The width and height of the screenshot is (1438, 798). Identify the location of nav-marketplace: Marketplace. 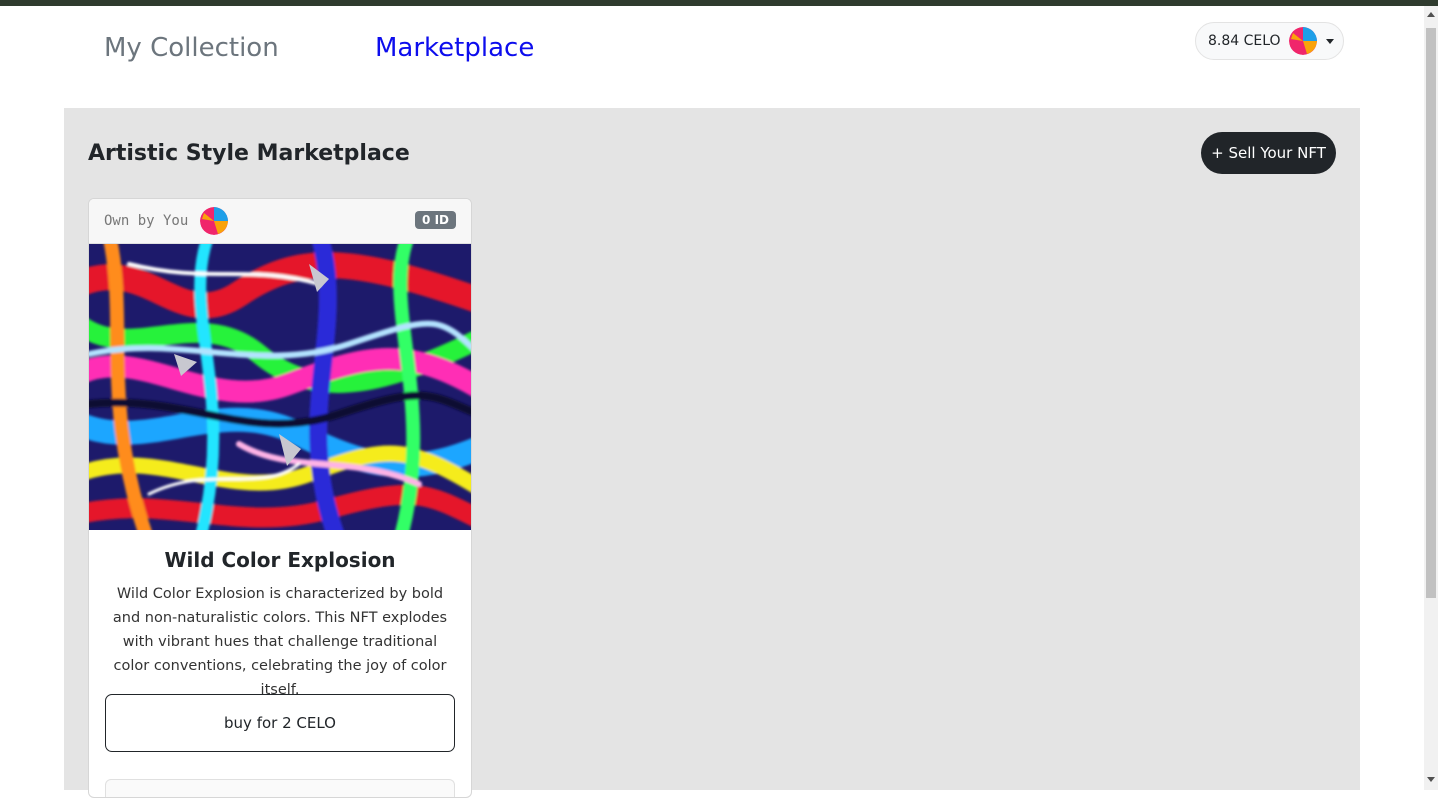
(454, 48).